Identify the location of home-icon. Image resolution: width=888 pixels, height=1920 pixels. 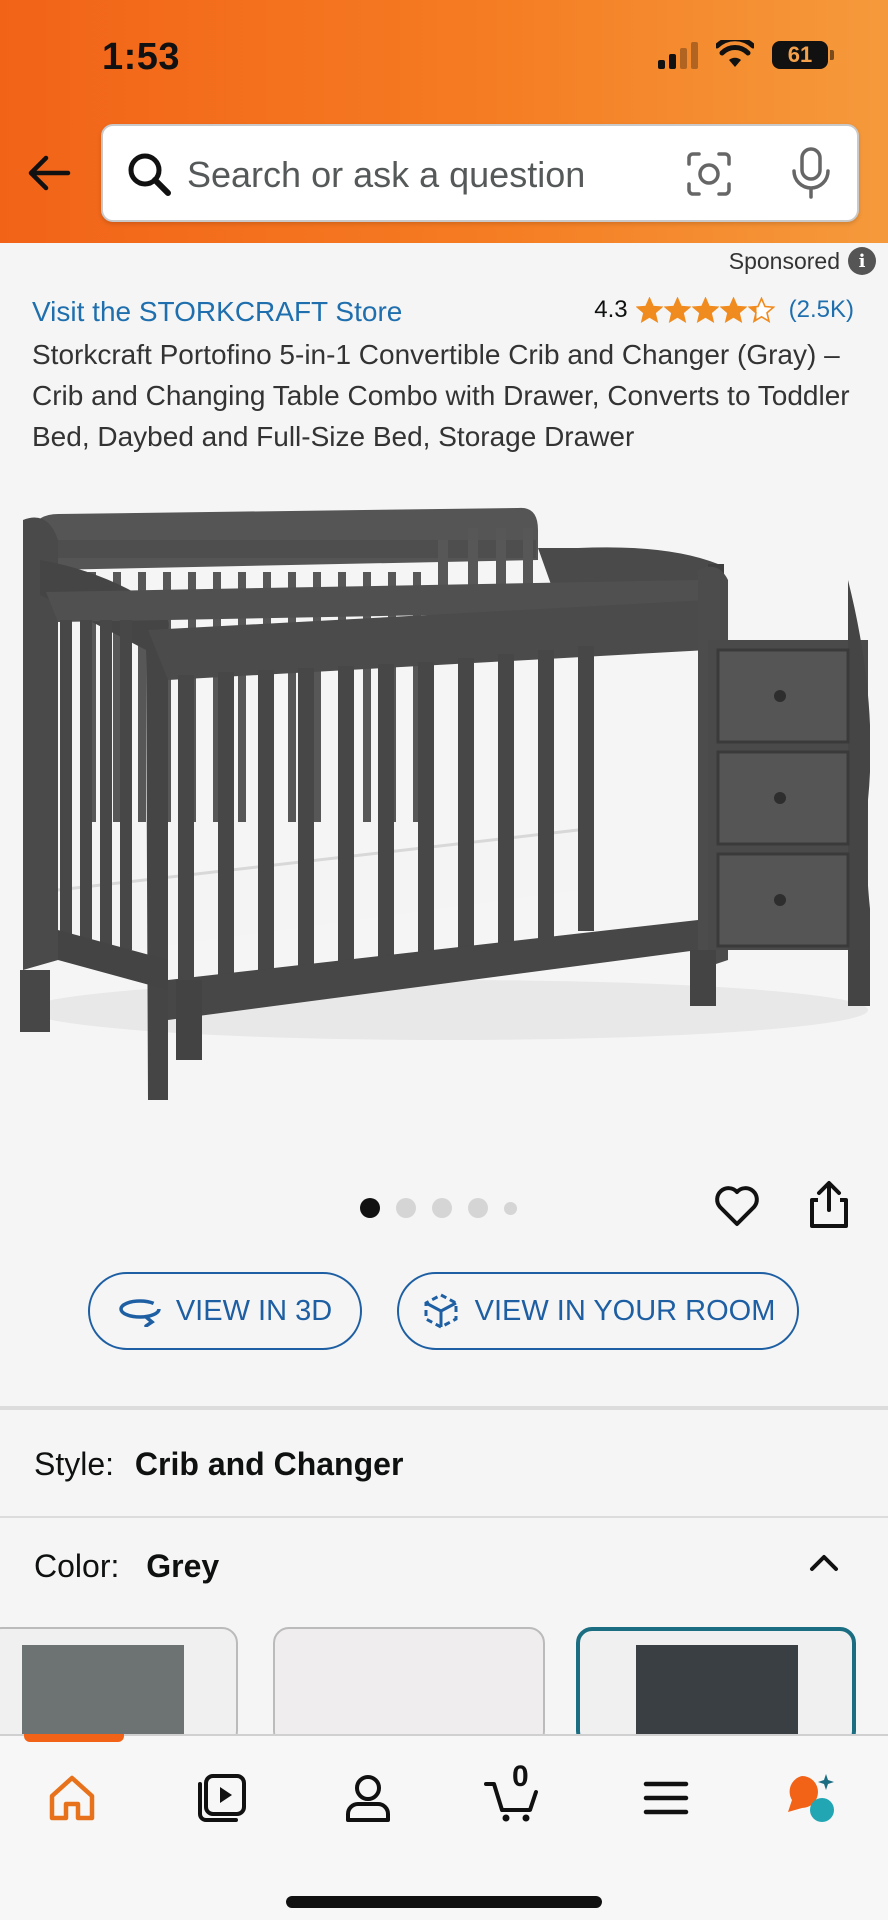
(72, 1798).